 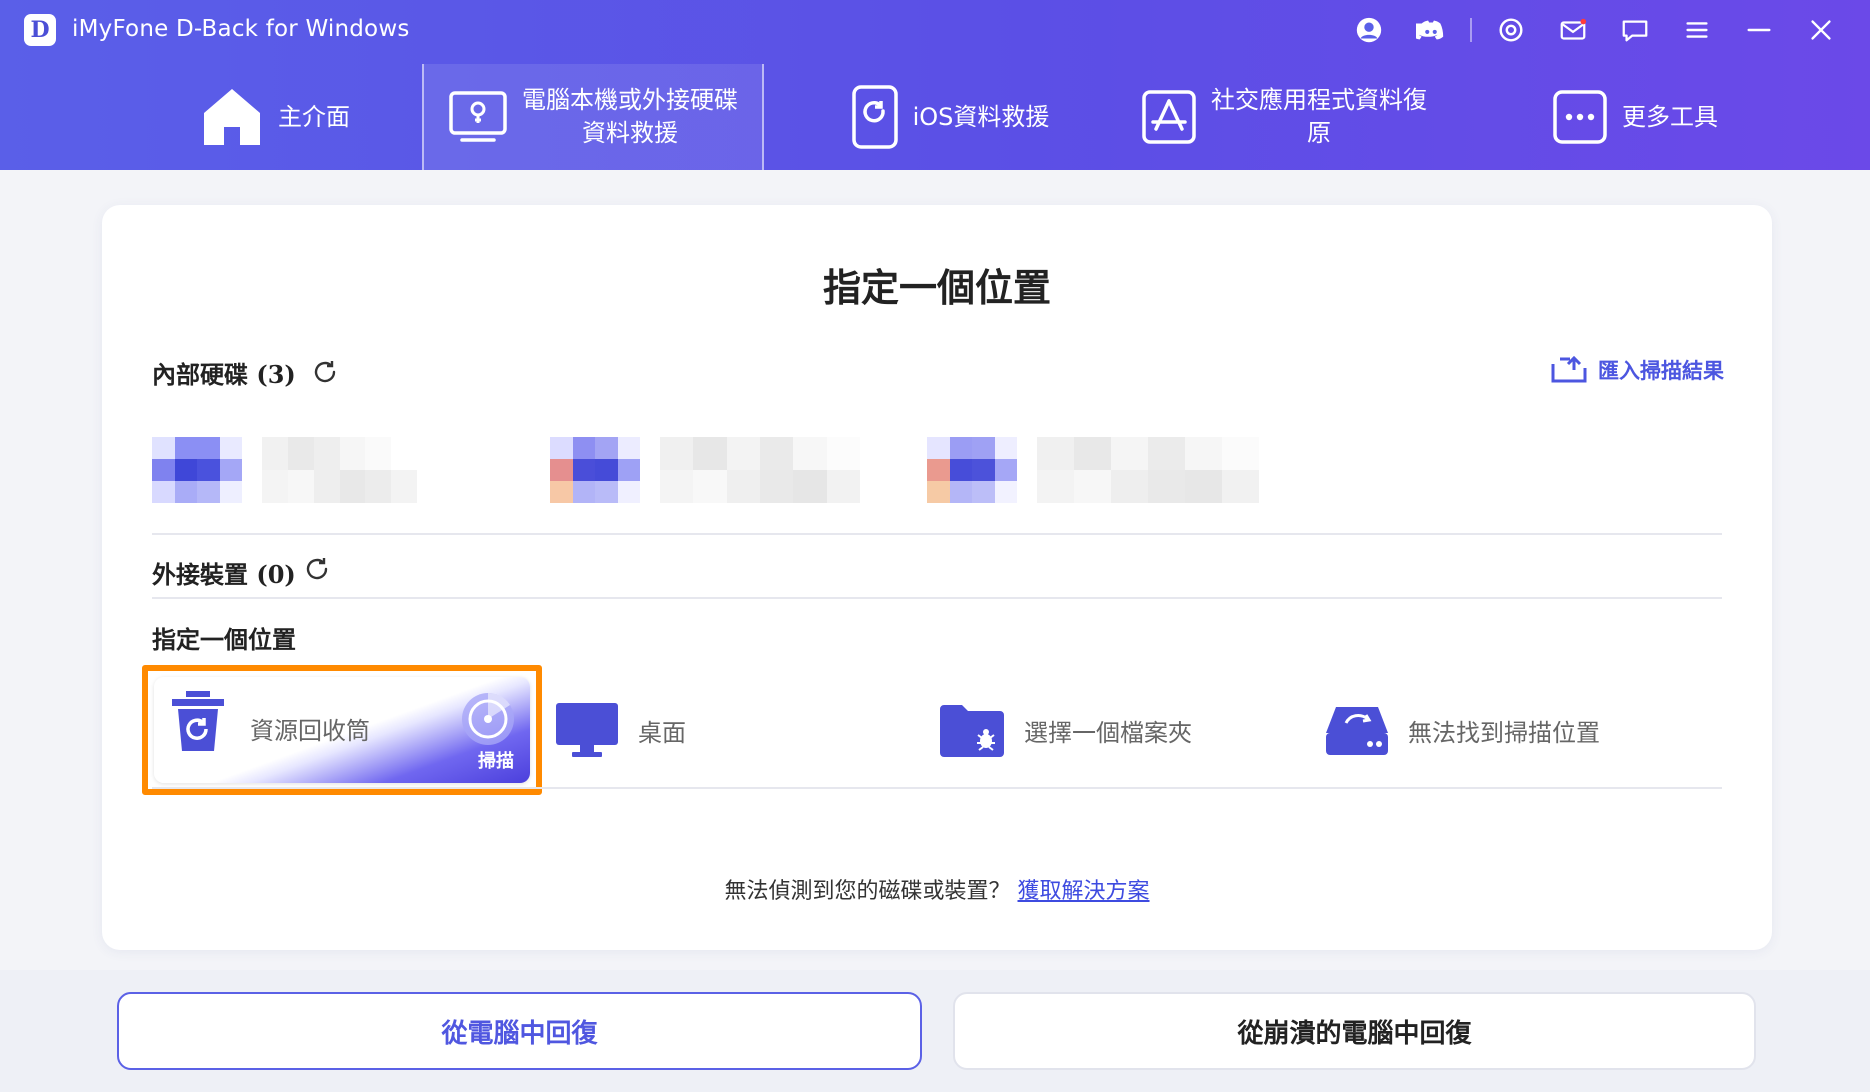 I want to click on home-icon, so click(x=232, y=117).